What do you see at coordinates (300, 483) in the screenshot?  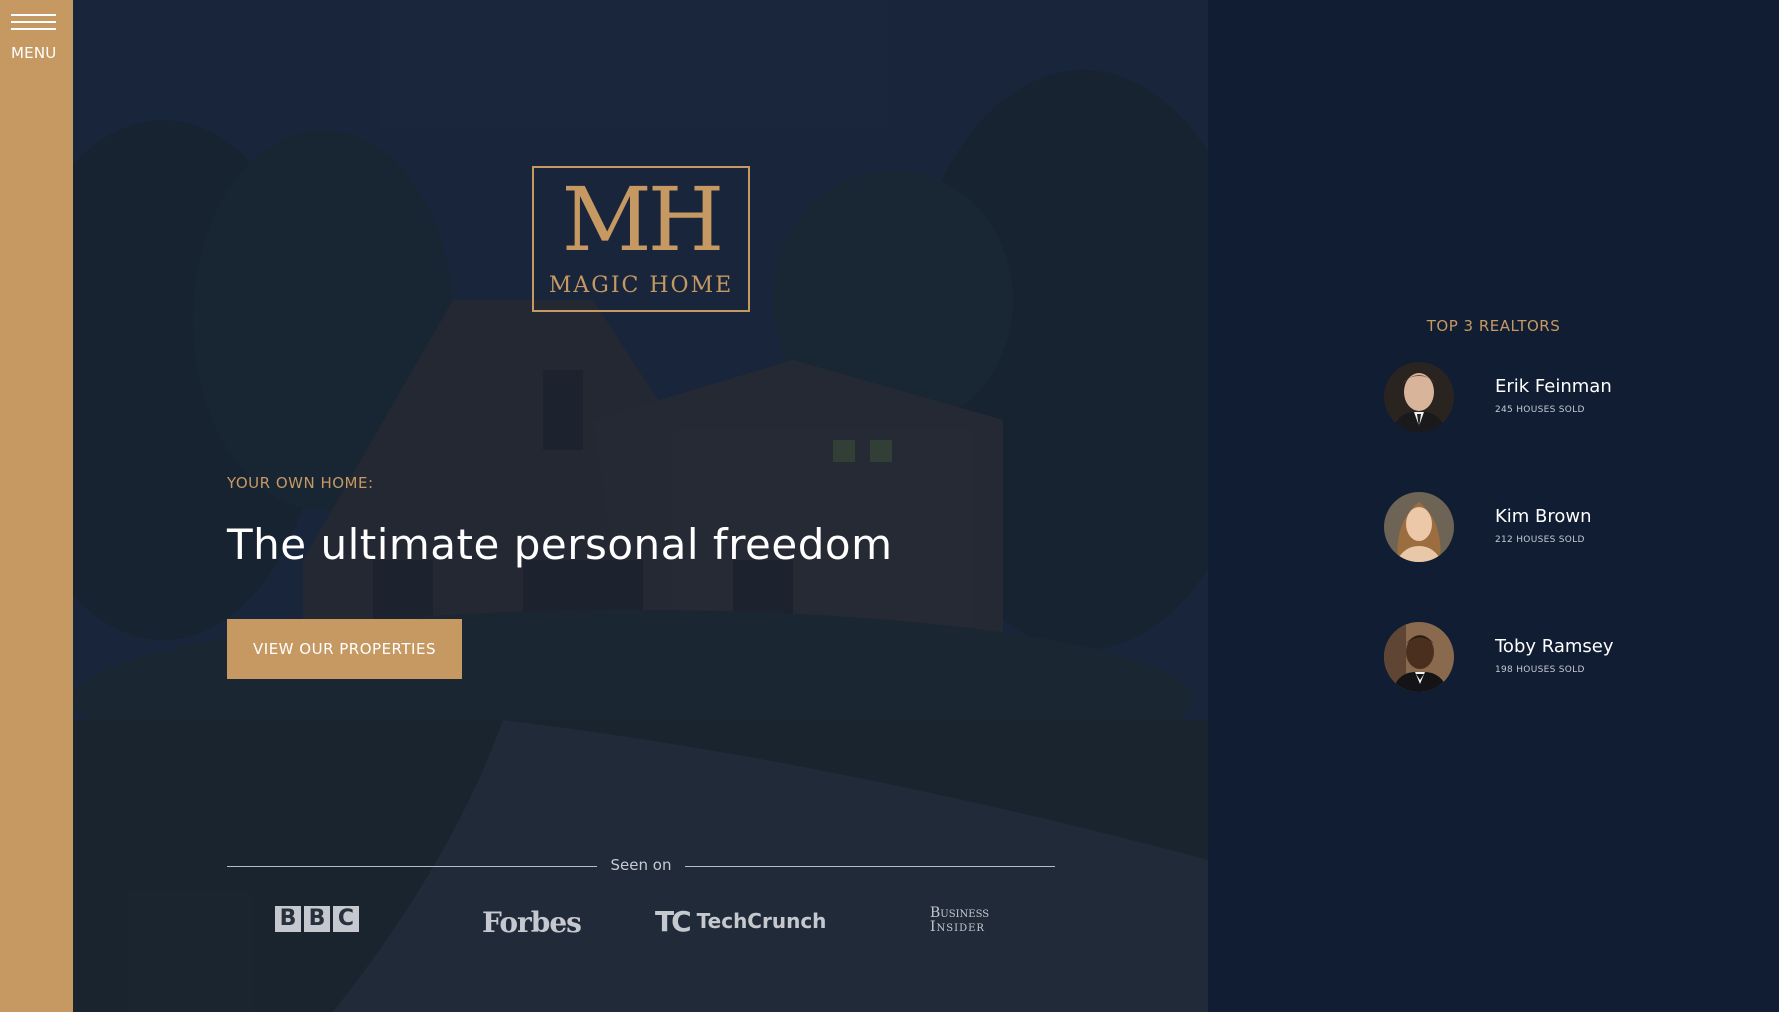 I see `hero-eyebrow: YOUR OWN HOME:` at bounding box center [300, 483].